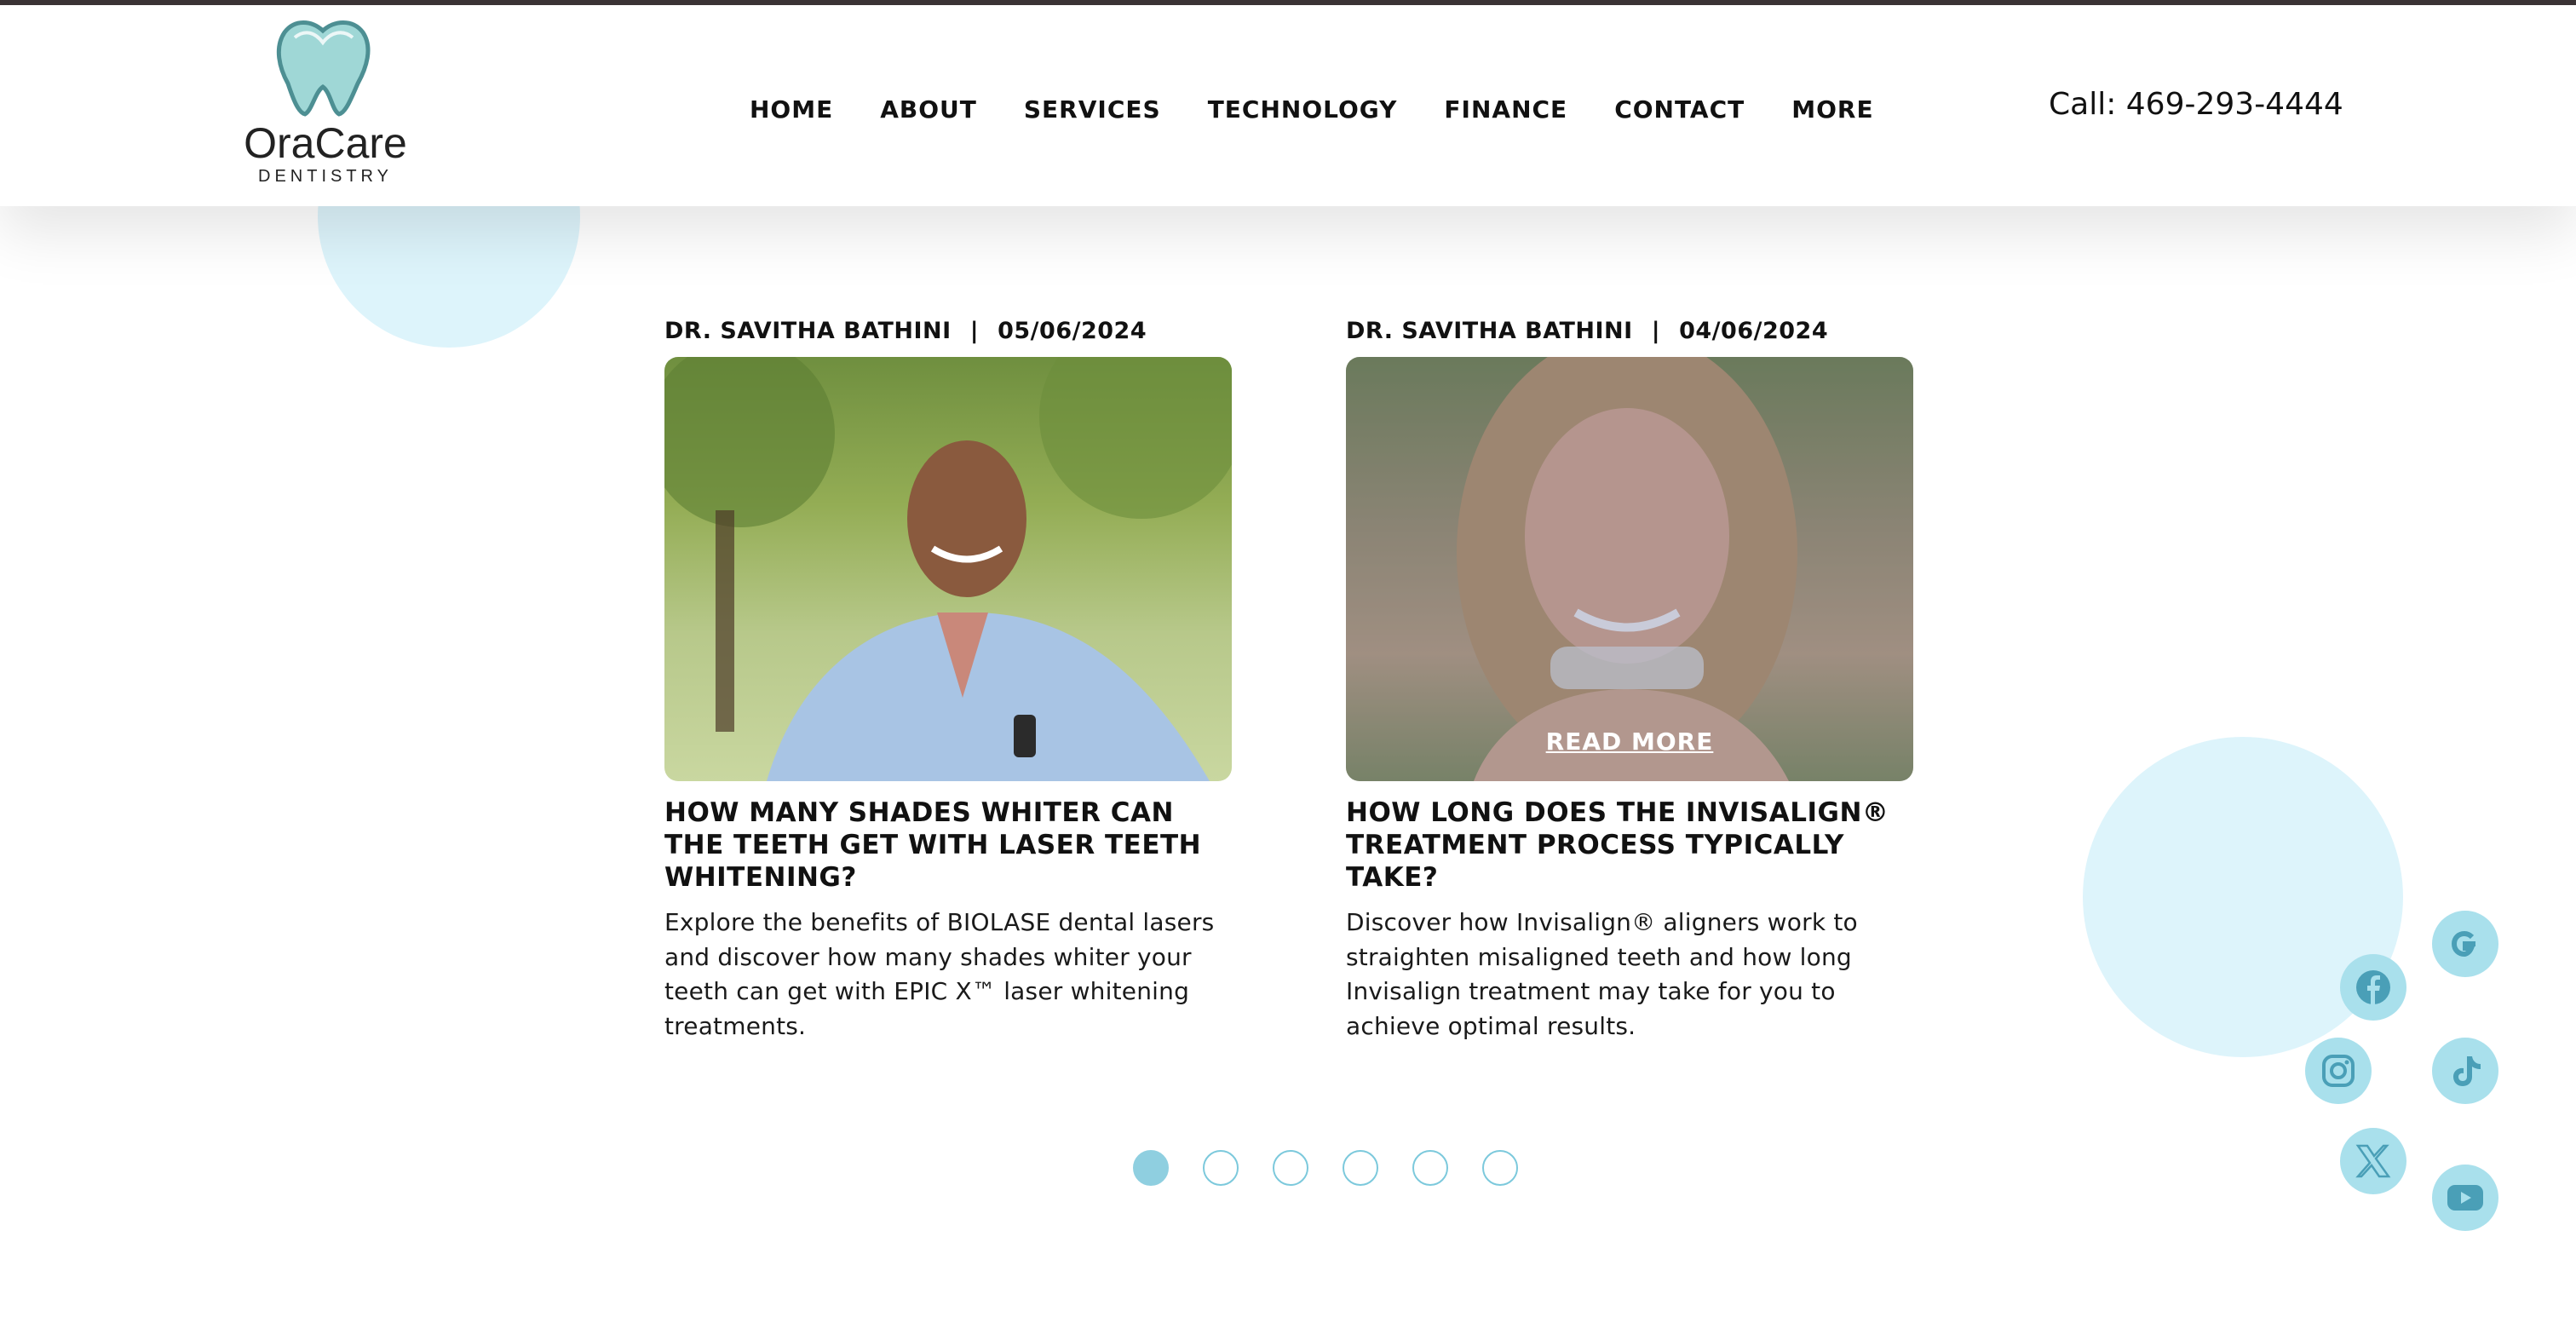 The height and width of the screenshot is (1317, 2576). I want to click on bottom-edge, so click(1288, 1314).